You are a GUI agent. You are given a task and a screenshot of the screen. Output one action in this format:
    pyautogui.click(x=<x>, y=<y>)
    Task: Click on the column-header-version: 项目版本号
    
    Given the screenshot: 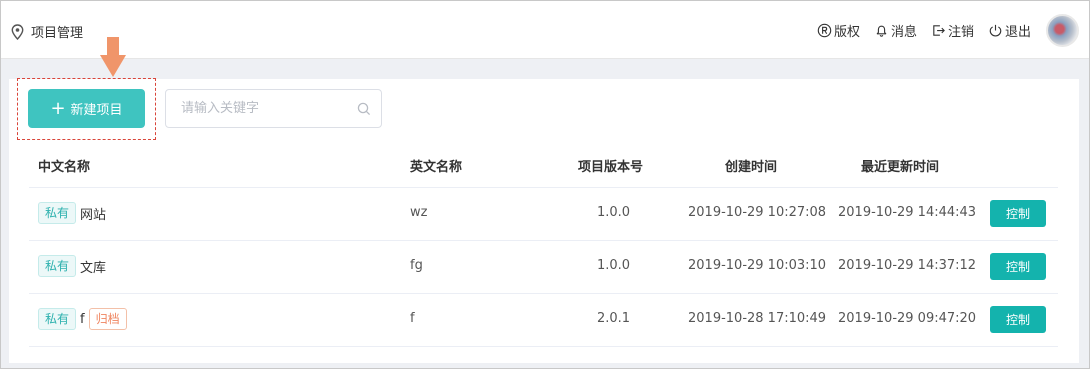 What is the action you would take?
    pyautogui.click(x=610, y=165)
    